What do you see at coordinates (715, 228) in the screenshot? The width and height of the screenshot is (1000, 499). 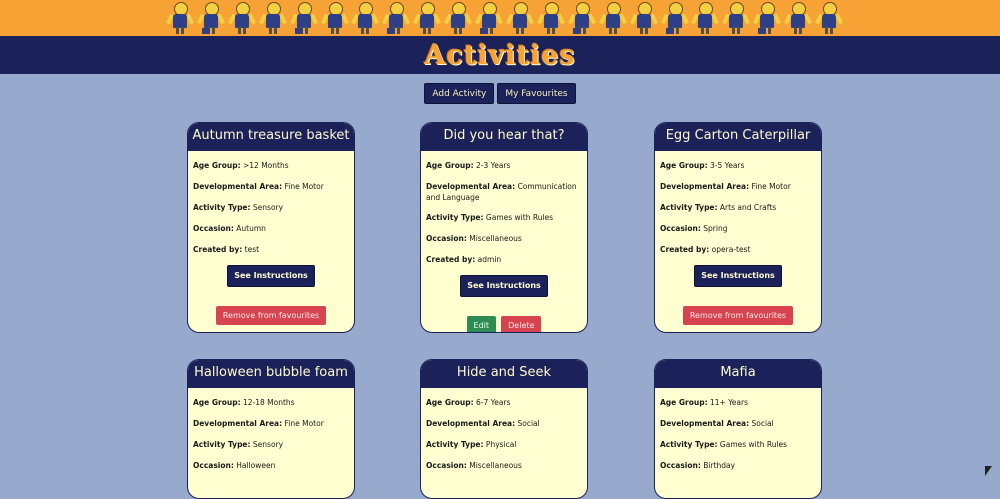 I see `occasion-value: Spring` at bounding box center [715, 228].